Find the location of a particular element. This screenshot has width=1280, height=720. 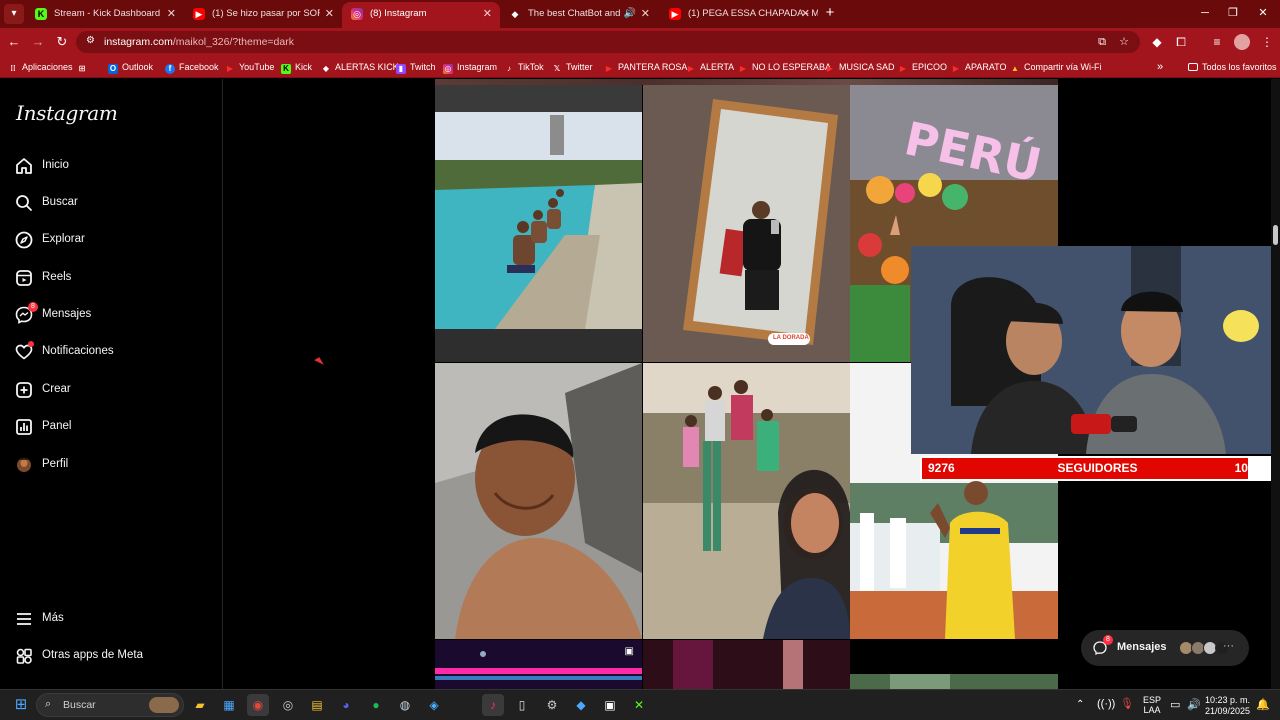

volume-icon: 🔊 is located at coordinates (1194, 704).